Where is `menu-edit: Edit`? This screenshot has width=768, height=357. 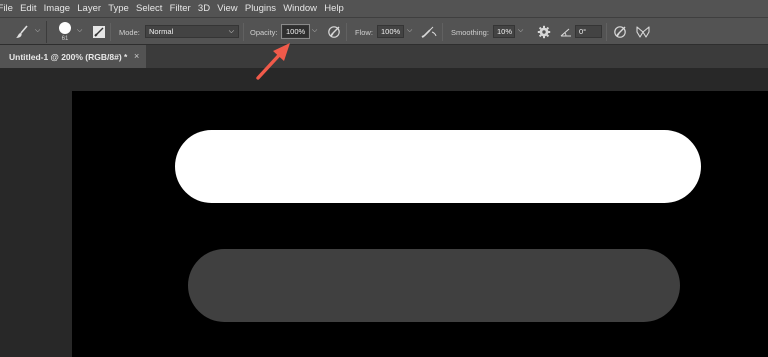
menu-edit: Edit is located at coordinates (29, 8).